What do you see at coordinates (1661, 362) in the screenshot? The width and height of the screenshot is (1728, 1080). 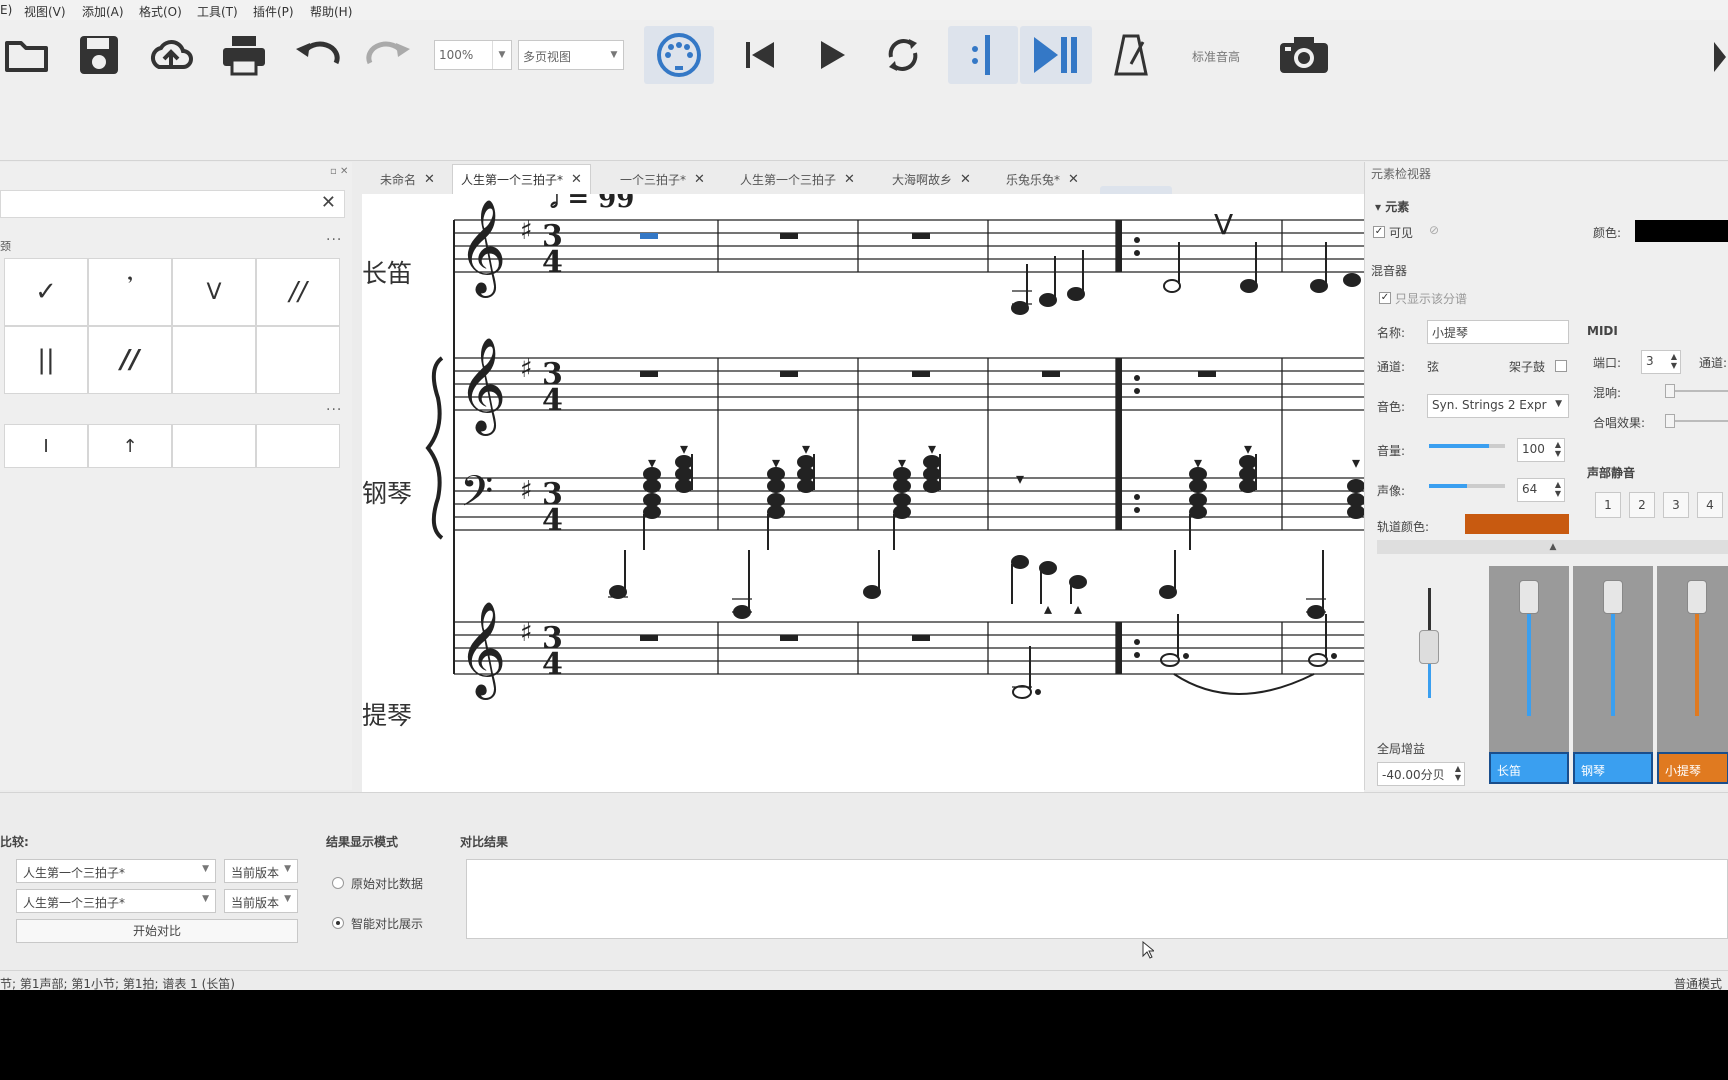 I see `port-spinbox: 3 ▲ ▼` at bounding box center [1661, 362].